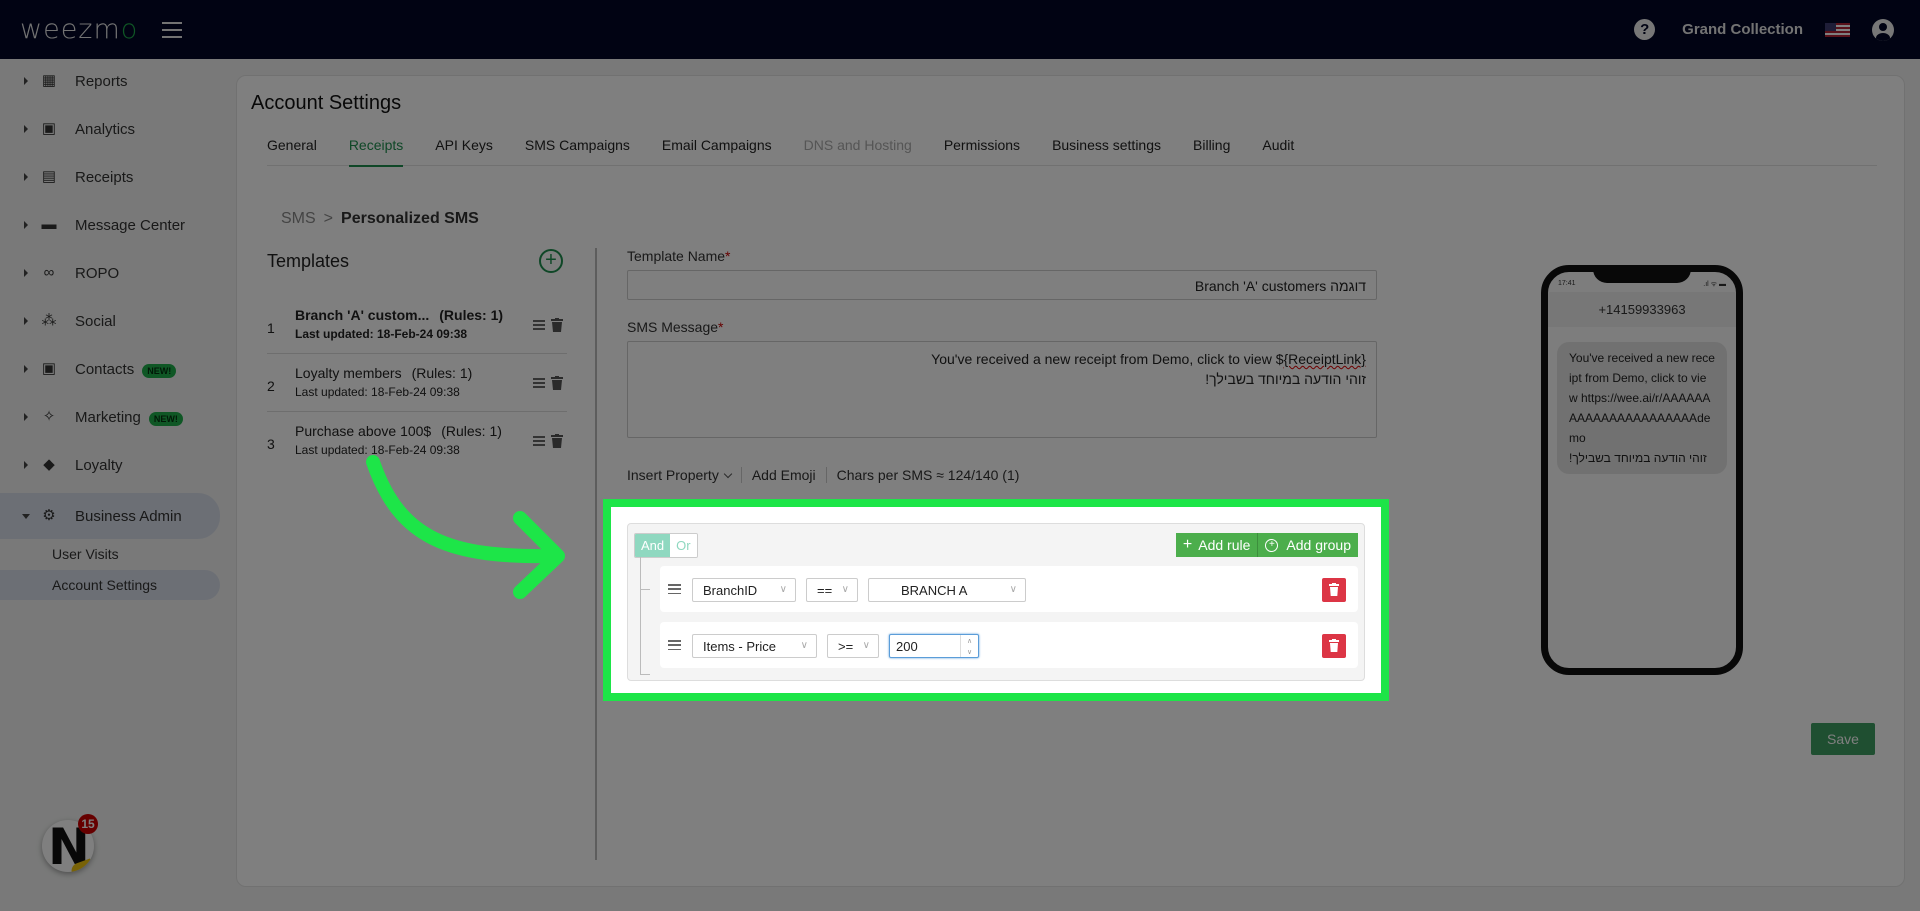 The height and width of the screenshot is (911, 1920). I want to click on rule-value-input: 200 ∧ ∨, so click(934, 646).